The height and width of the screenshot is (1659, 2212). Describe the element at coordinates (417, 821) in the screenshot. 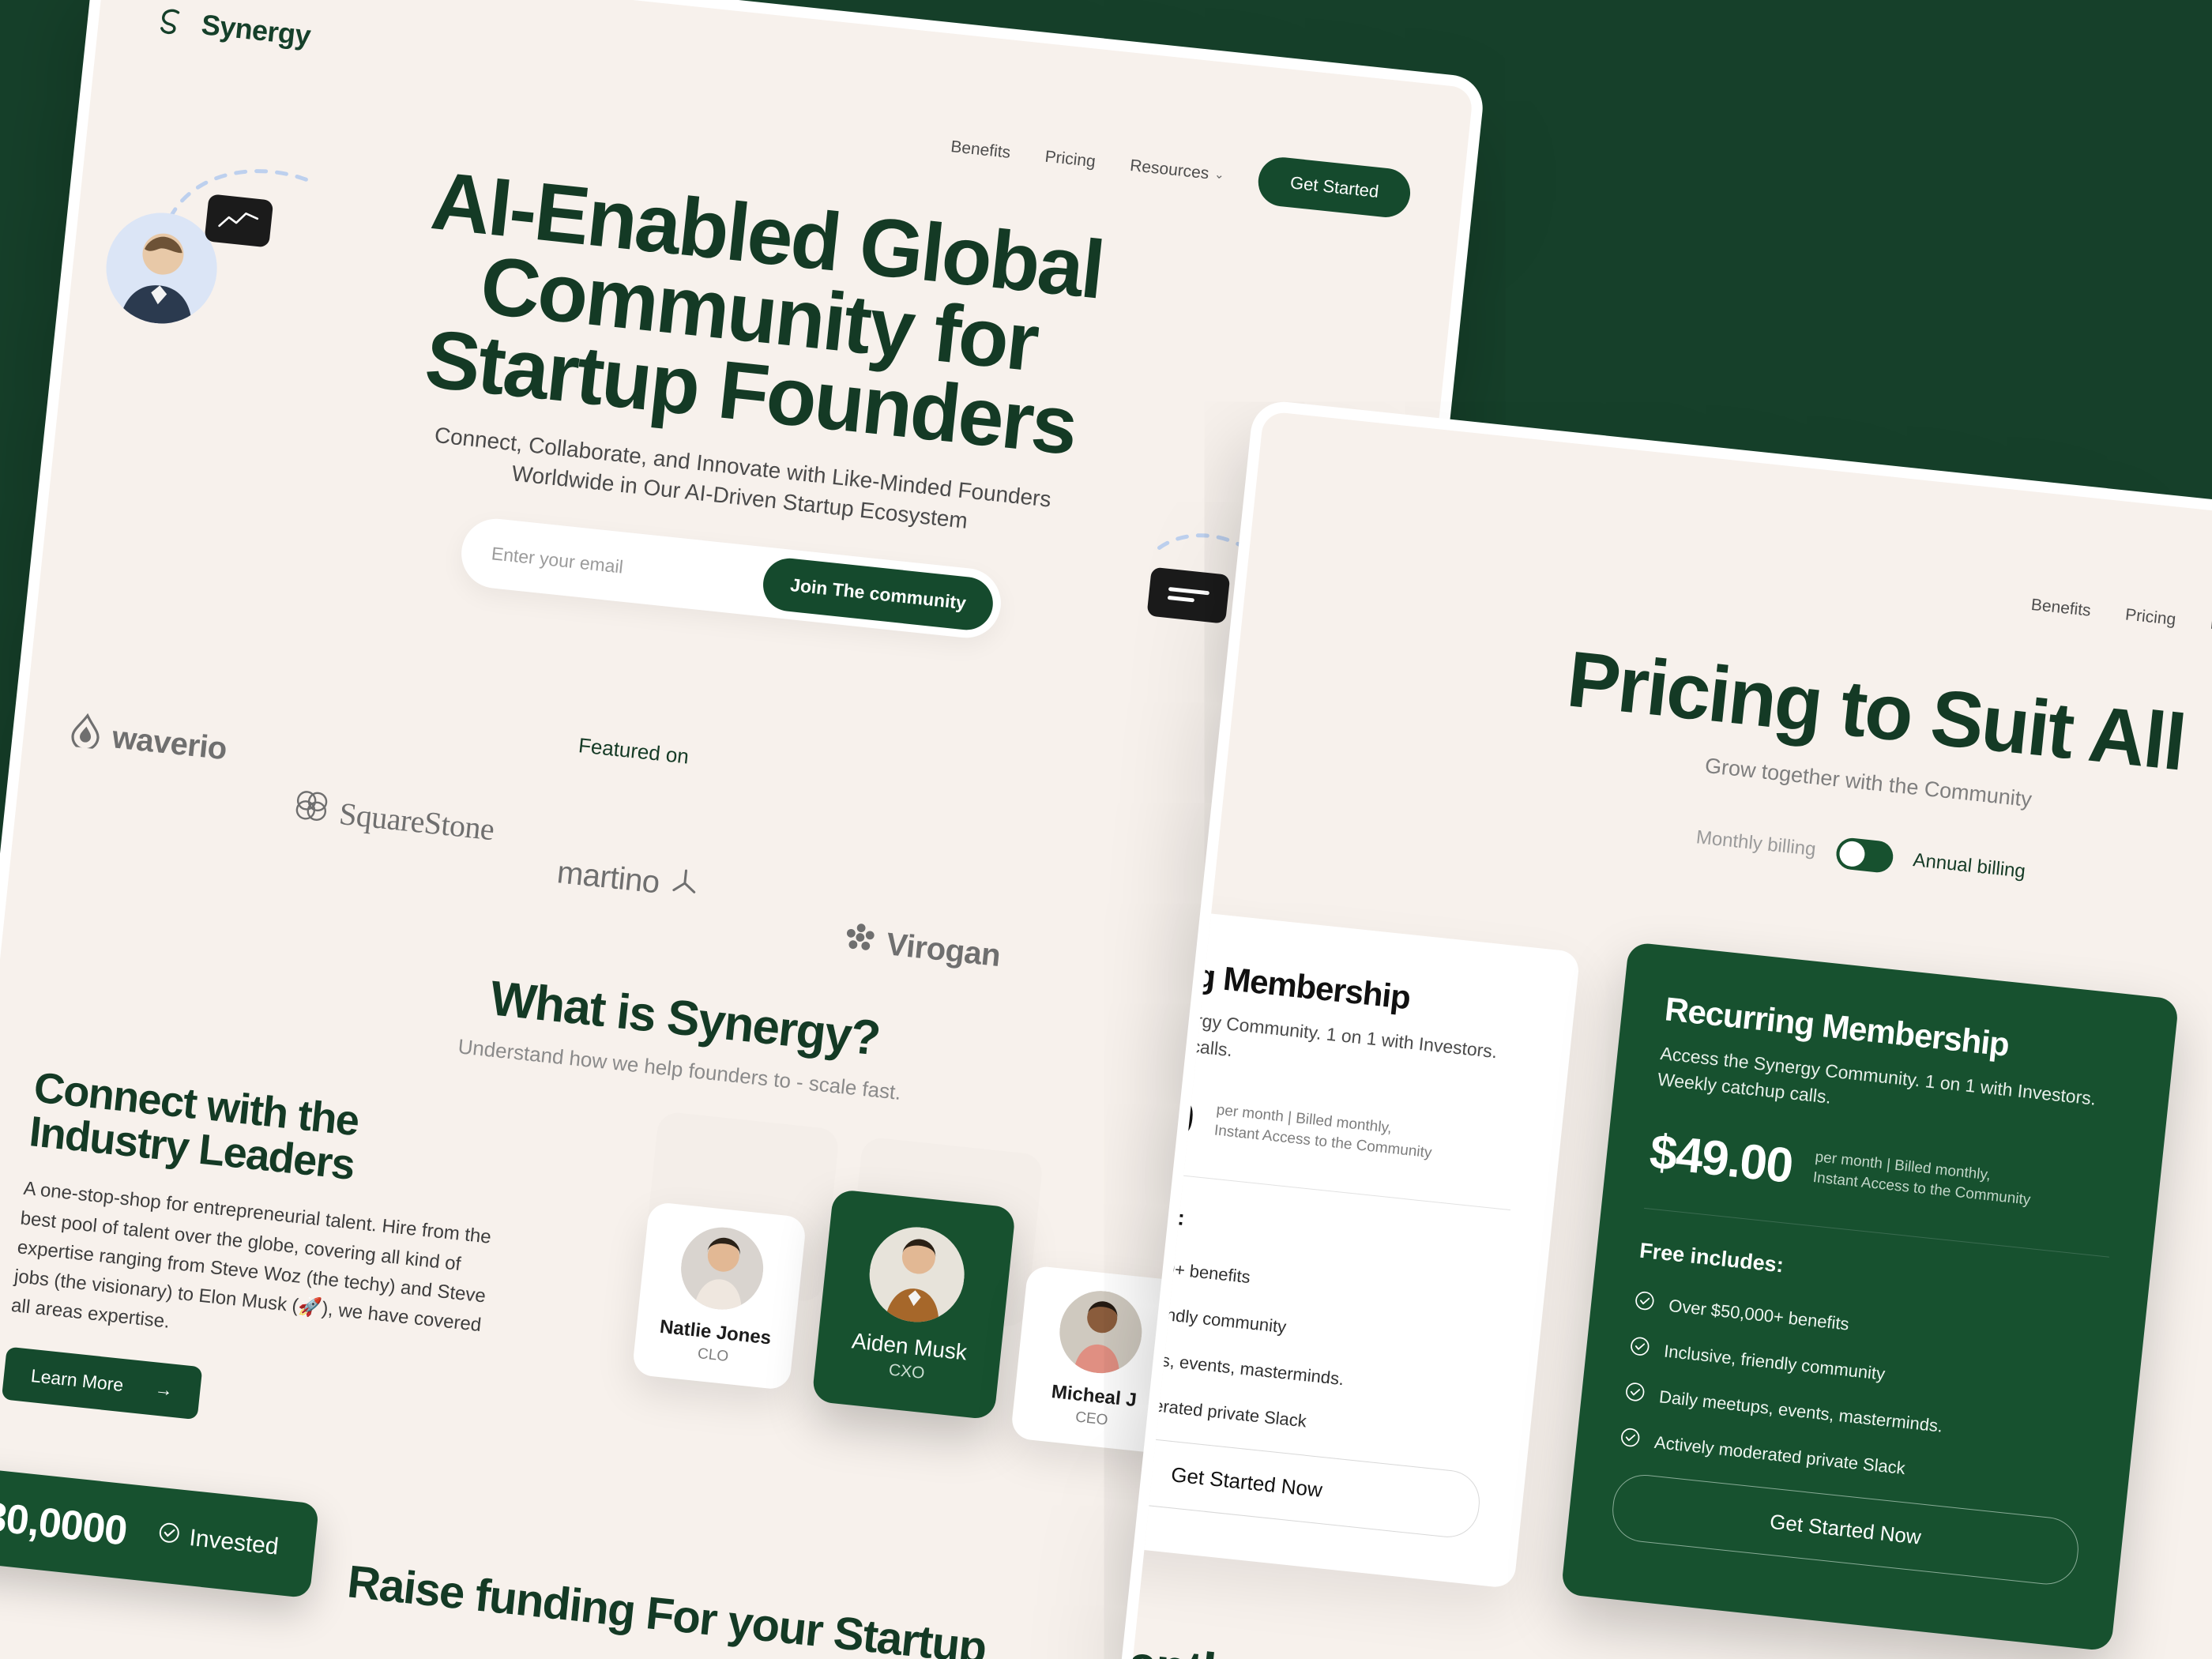

I see `logo-squarestone-label: SquareStone` at that location.